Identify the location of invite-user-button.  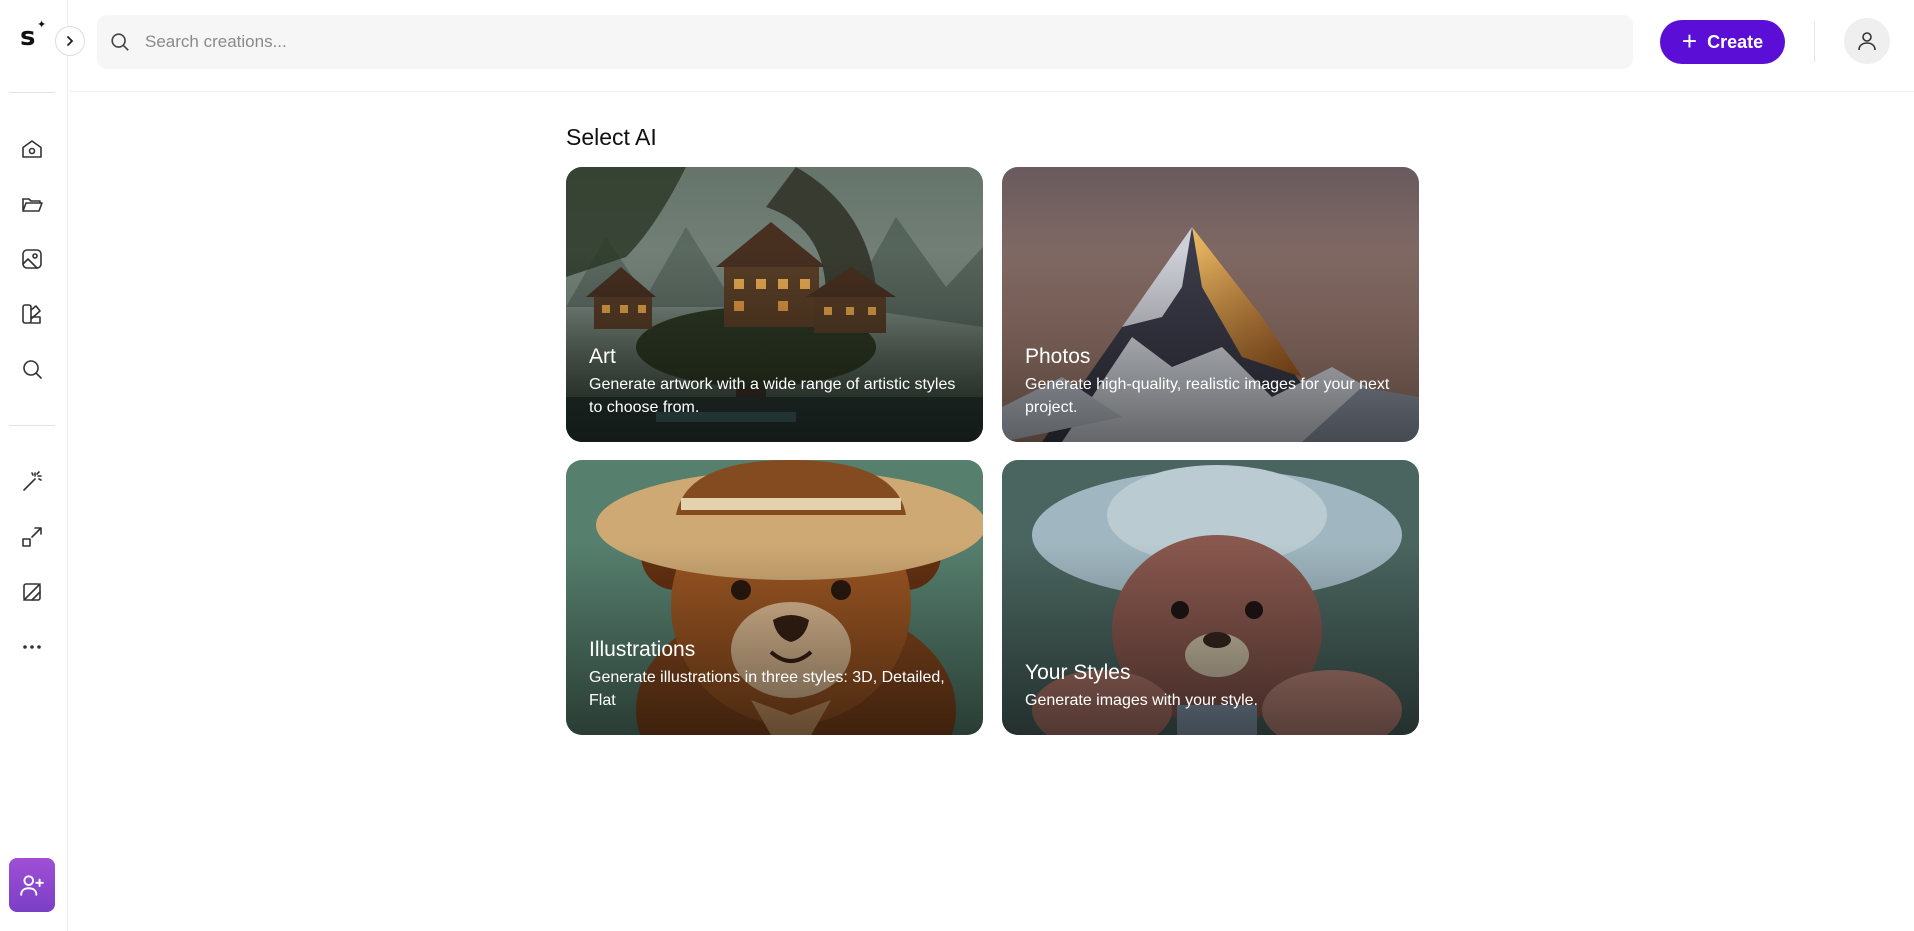
(32, 885).